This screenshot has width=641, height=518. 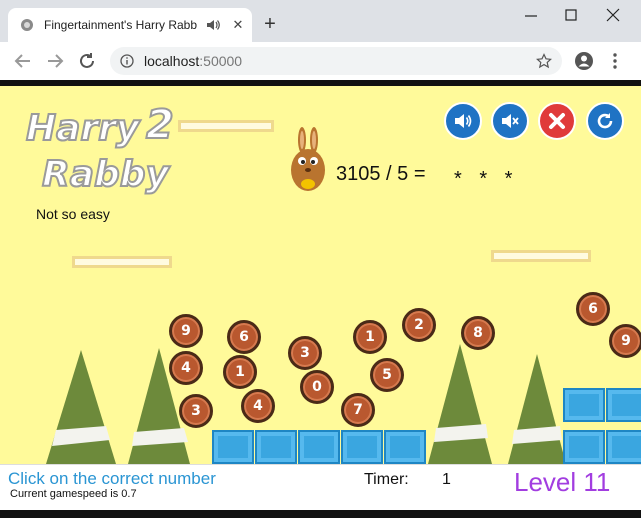 I want to click on favicon-icon, so click(x=27, y=25).